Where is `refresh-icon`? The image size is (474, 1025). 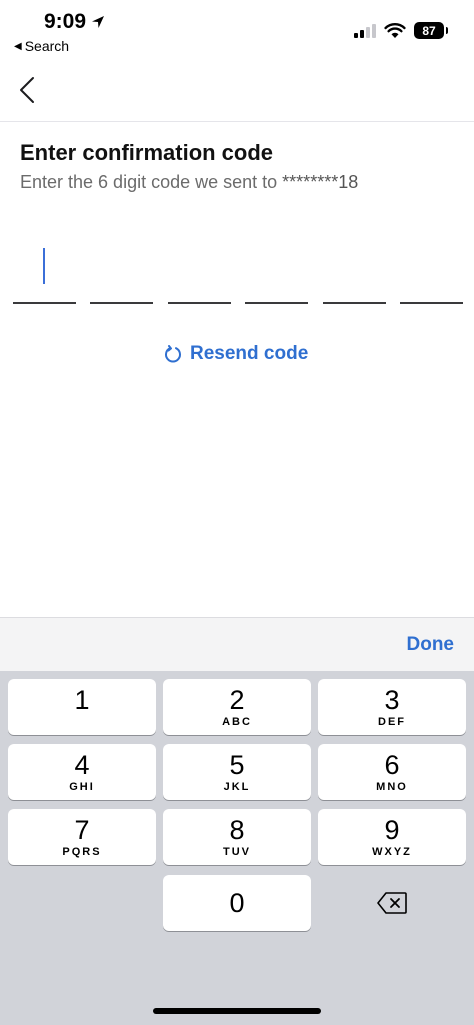
refresh-icon is located at coordinates (173, 354).